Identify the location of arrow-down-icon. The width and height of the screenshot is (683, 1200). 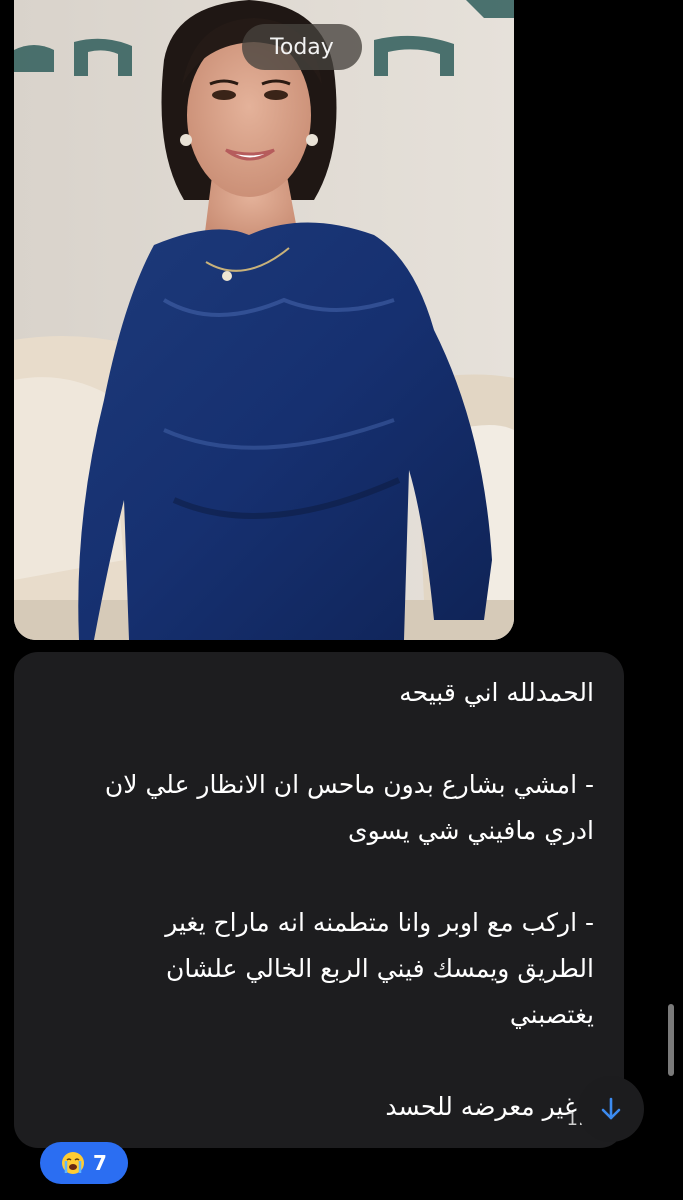
(611, 1108).